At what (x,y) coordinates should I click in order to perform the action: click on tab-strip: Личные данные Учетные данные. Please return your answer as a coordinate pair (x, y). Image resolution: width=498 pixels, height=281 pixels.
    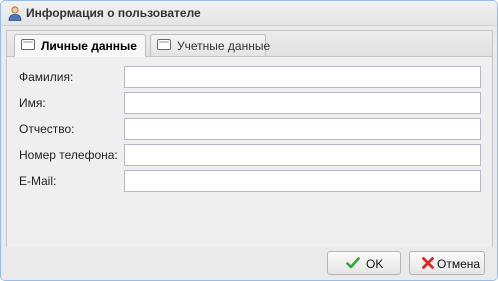
    Looking at the image, I should click on (249, 44).